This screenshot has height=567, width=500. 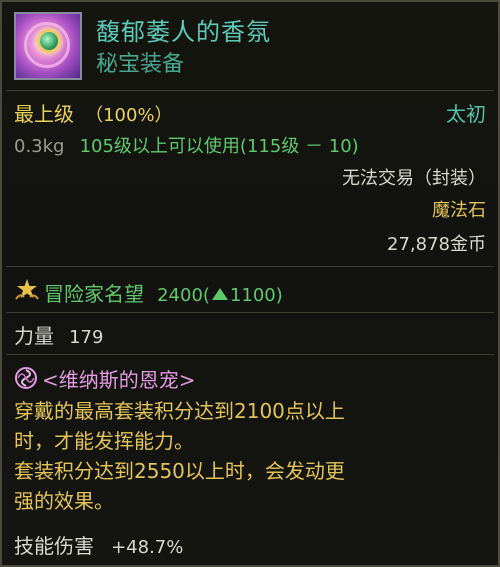 I want to click on item-type: 秘宝装备, so click(x=140, y=64).